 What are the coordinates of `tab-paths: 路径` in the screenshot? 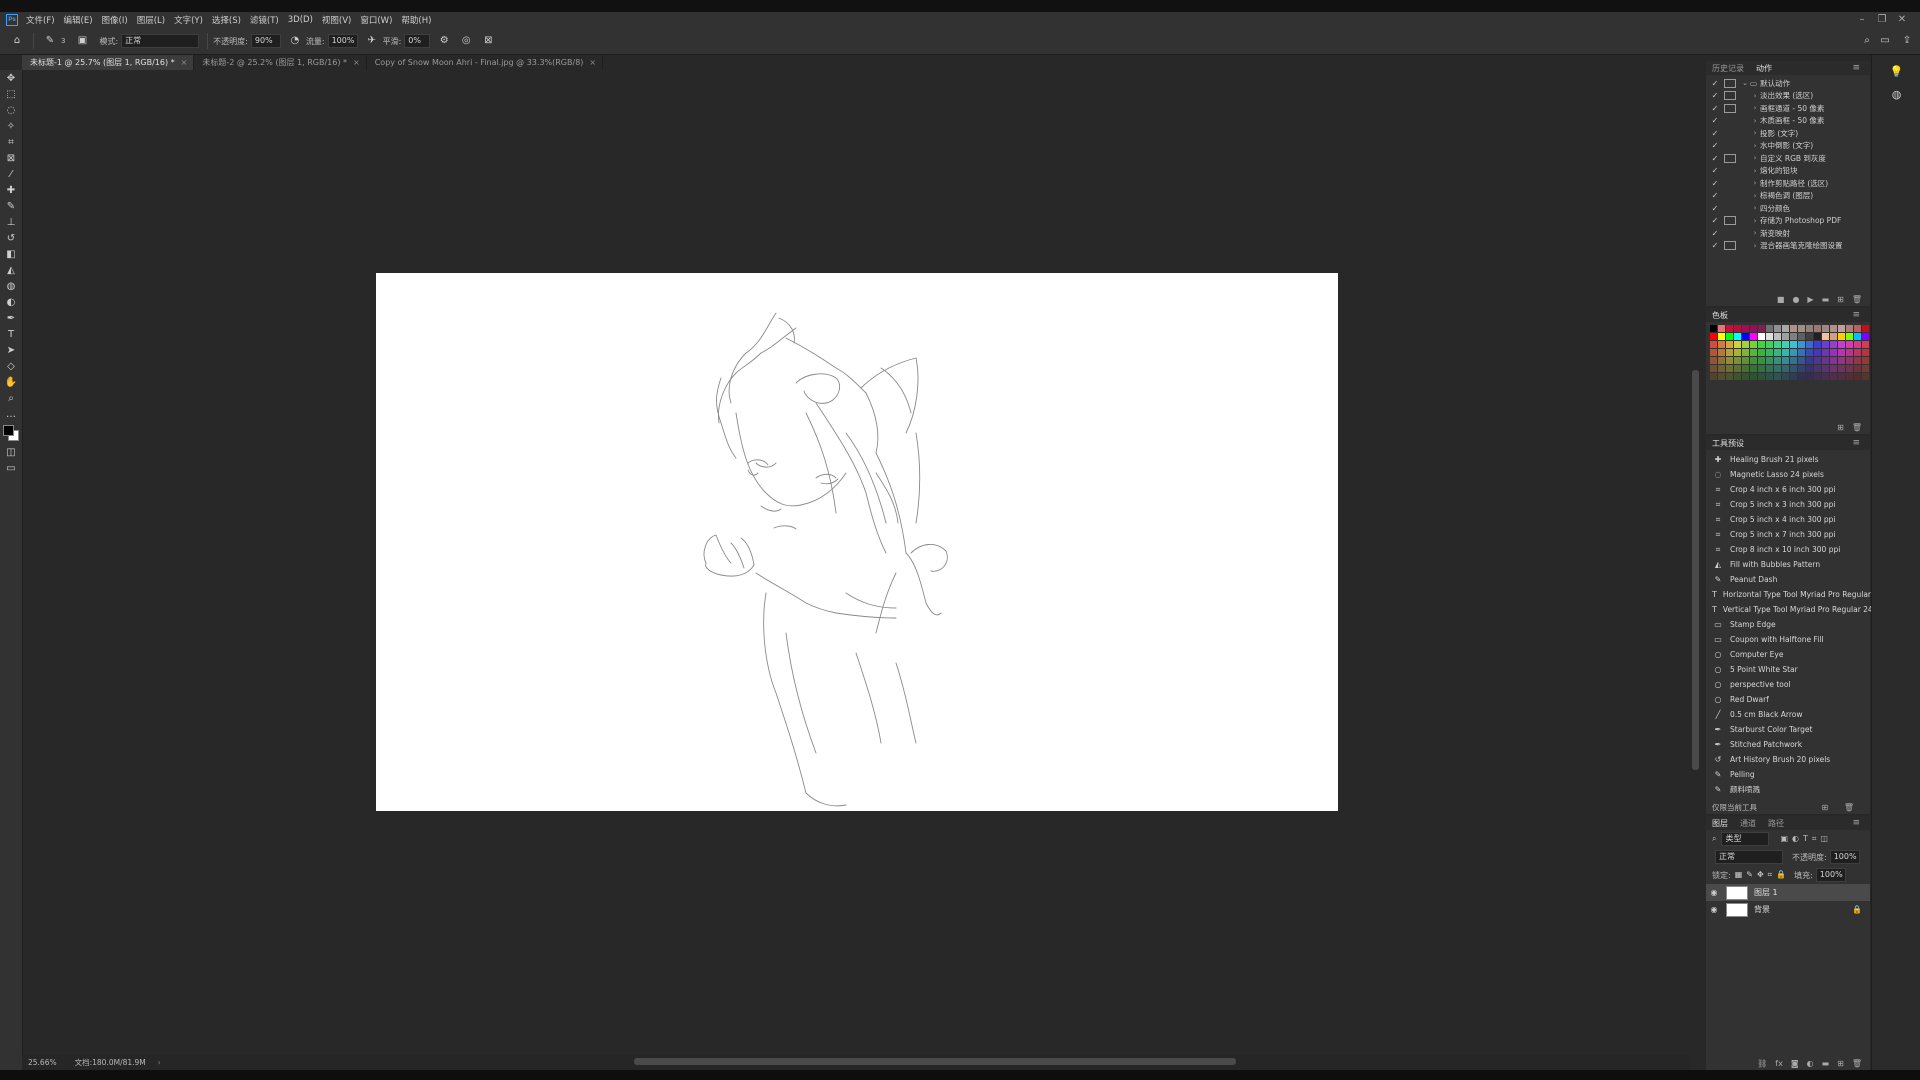 It's located at (1776, 823).